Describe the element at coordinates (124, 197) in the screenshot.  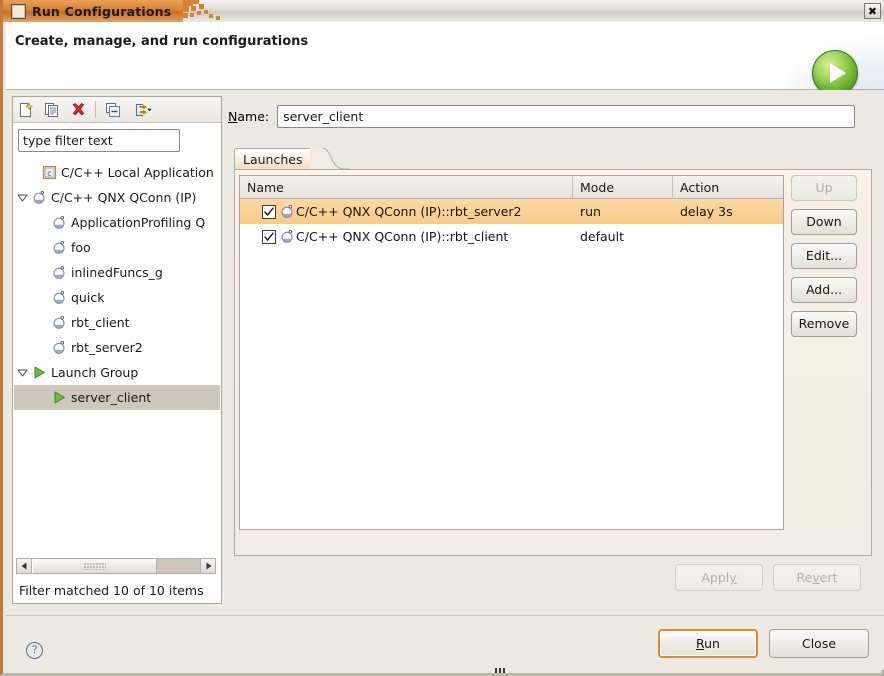
I see `tree-item-label: C/C++ QNX QConn (IP)` at that location.